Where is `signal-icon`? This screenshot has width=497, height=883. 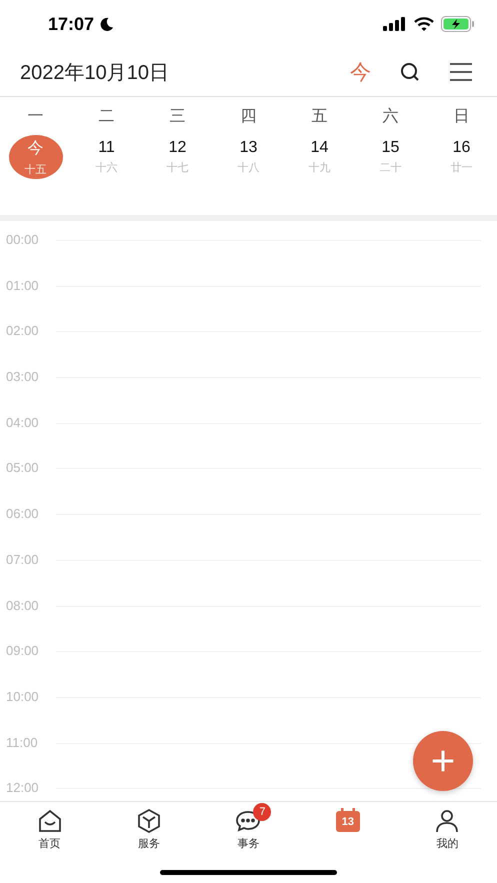
signal-icon is located at coordinates (395, 24).